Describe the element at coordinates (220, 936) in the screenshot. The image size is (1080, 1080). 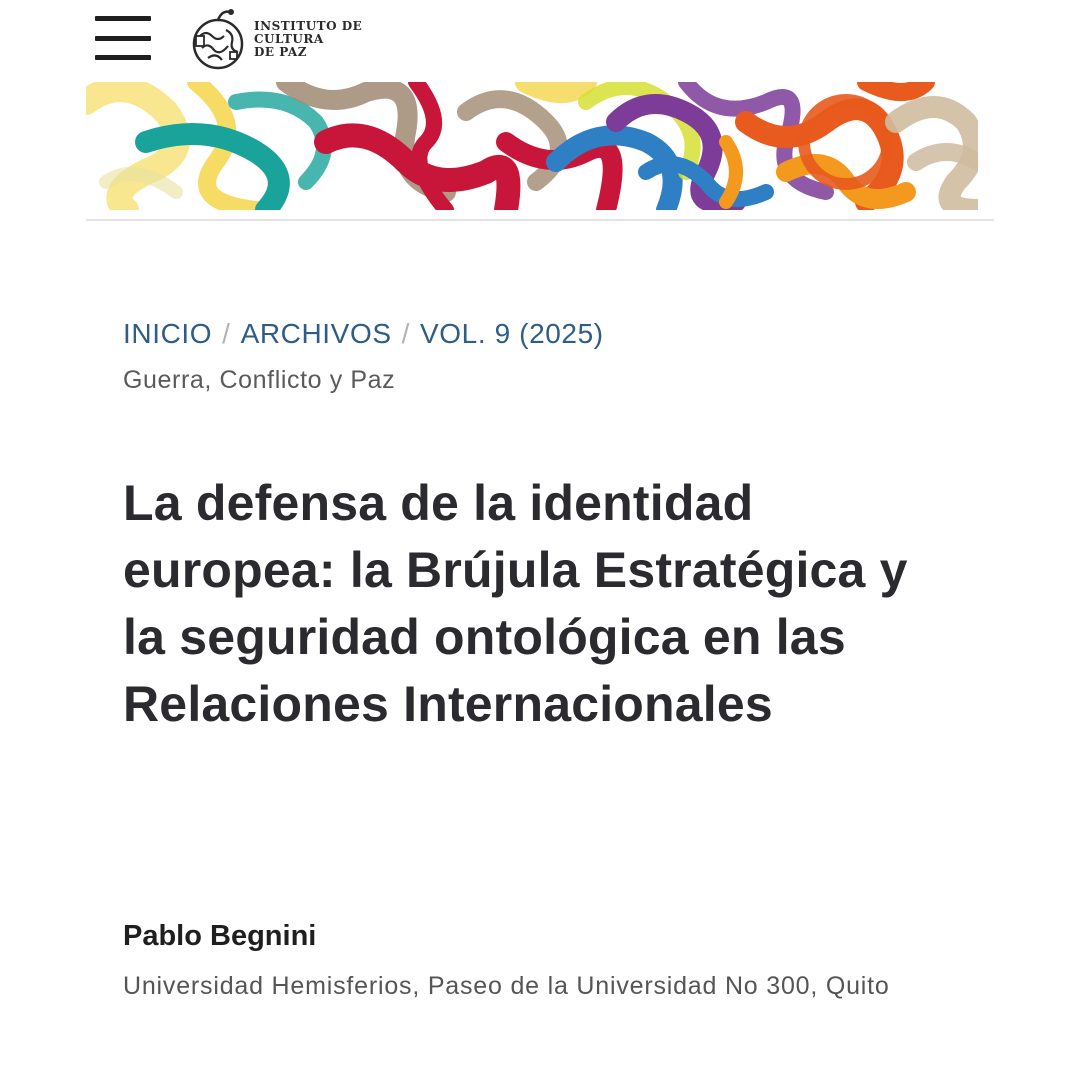
I see `author-name: Pablo Begnini` at that location.